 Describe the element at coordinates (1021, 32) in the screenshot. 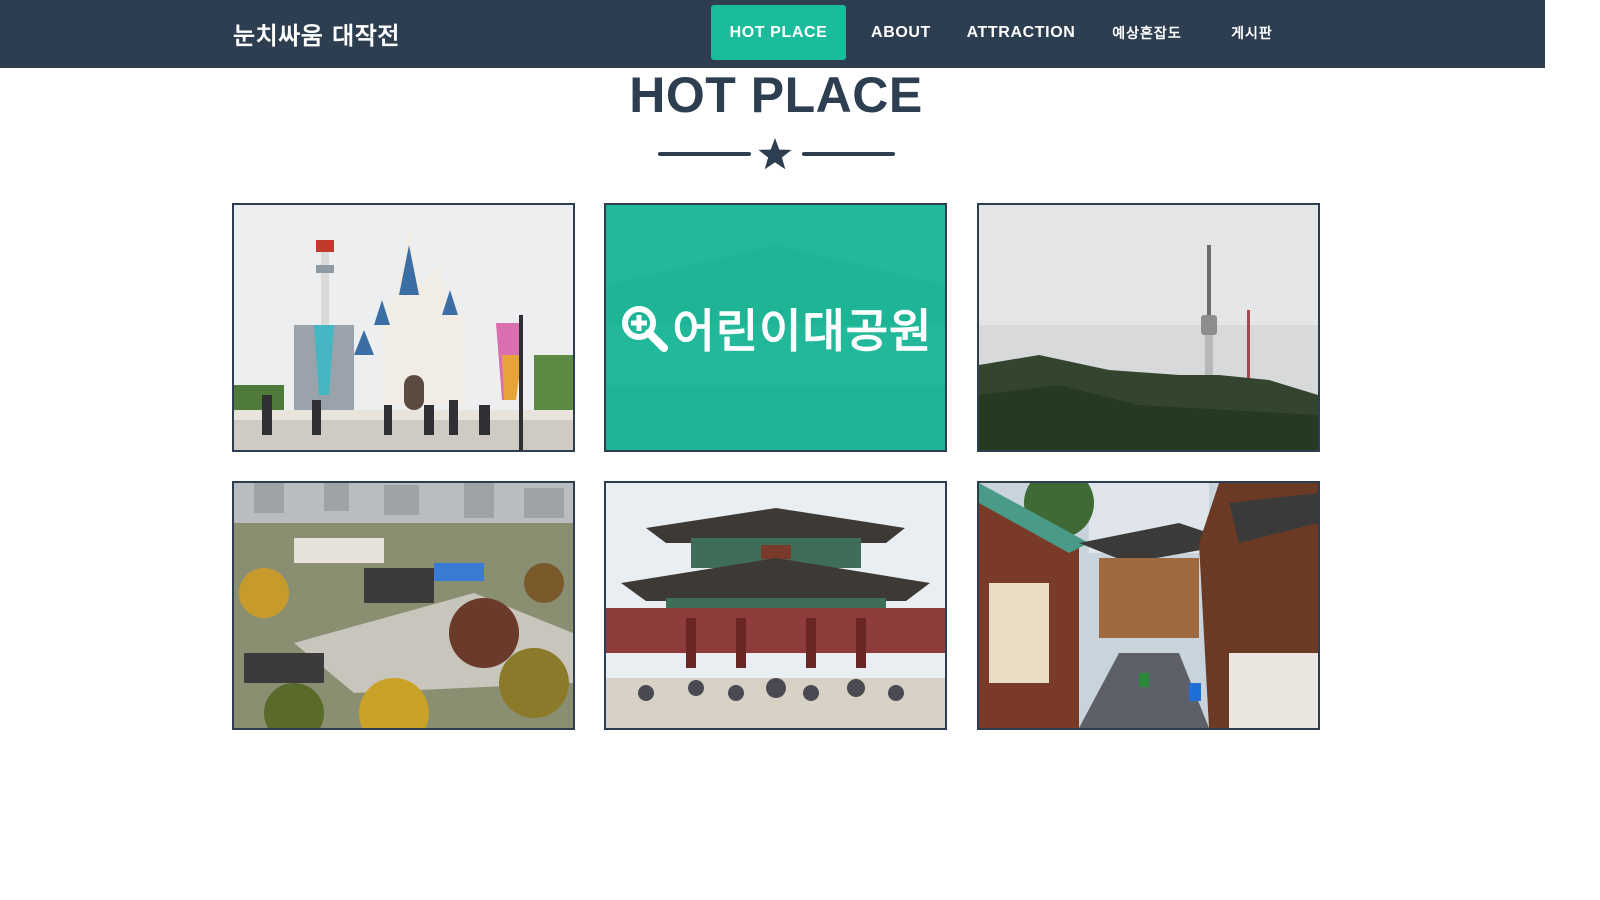

I see `nav-item-attraction: ATTRACTION` at that location.